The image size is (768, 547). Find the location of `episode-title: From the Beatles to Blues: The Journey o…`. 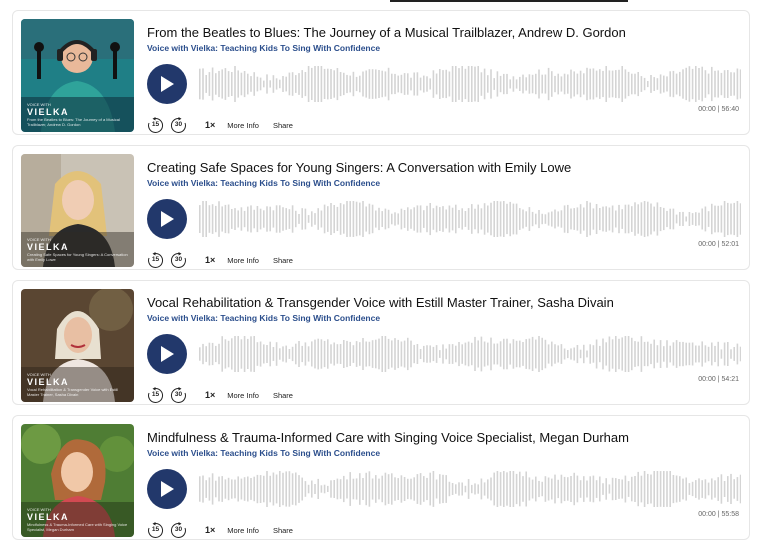

episode-title: From the Beatles to Blues: The Journey o… is located at coordinates (386, 32).